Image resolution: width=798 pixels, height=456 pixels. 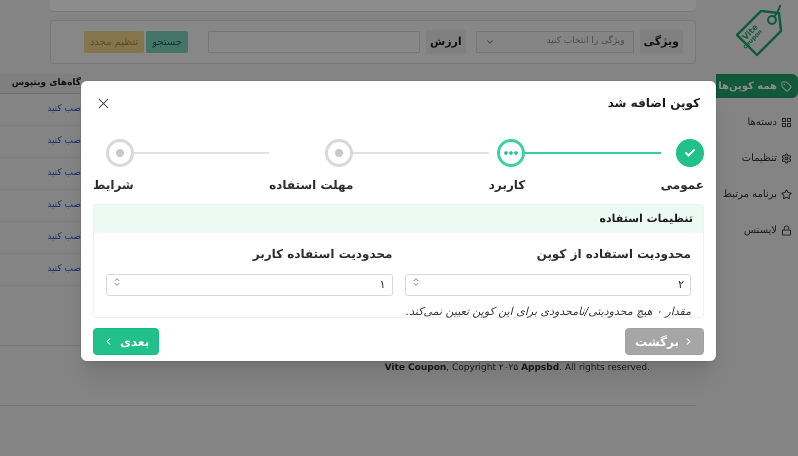 I want to click on sidebar-item: دسته‌ها, so click(x=757, y=122).